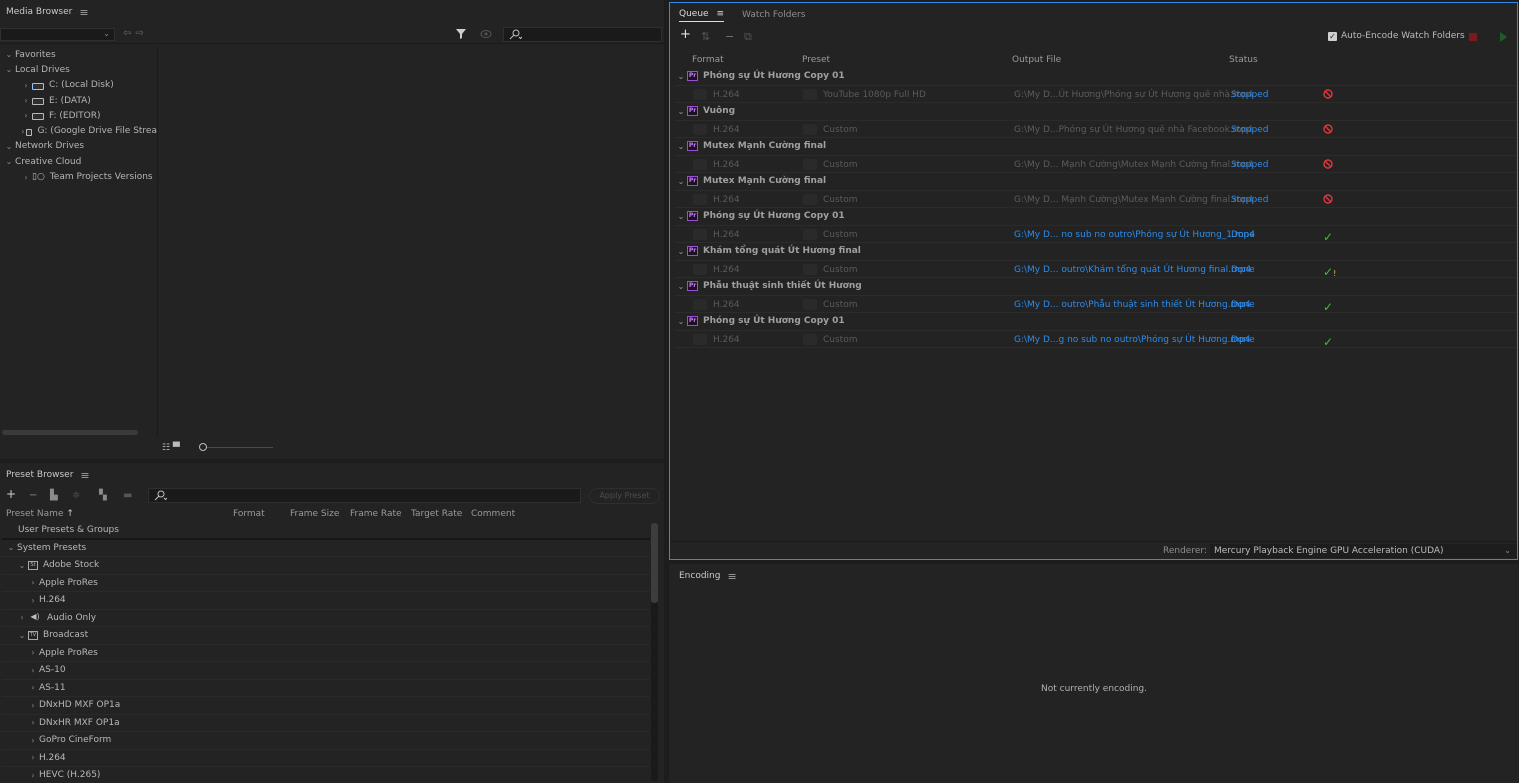 The image size is (1519, 783). Describe the element at coordinates (624, 496) in the screenshot. I see `apply-preset-button: Apply Preset` at that location.